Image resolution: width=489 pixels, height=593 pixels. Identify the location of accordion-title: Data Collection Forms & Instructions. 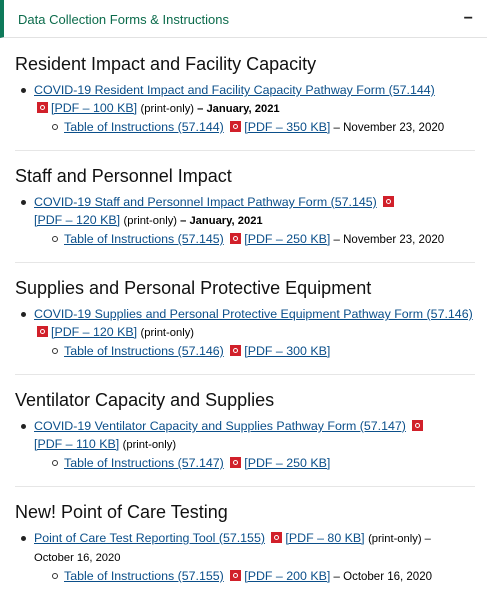
(123, 19).